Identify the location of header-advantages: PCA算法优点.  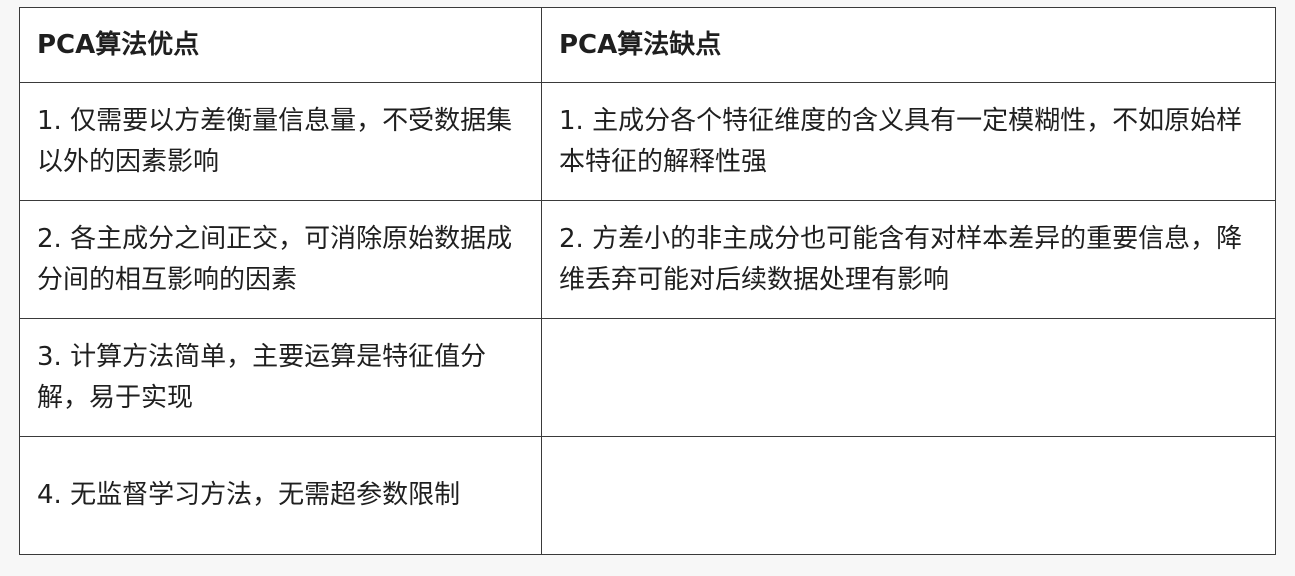
(280, 45).